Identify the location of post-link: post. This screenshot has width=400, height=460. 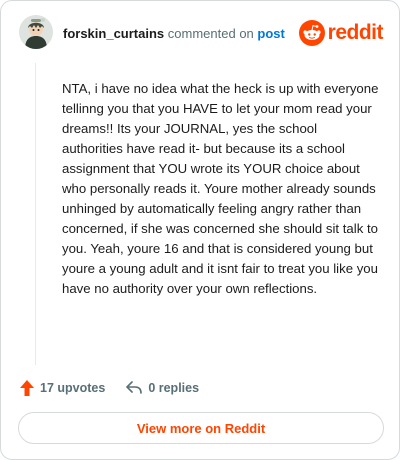
(270, 33).